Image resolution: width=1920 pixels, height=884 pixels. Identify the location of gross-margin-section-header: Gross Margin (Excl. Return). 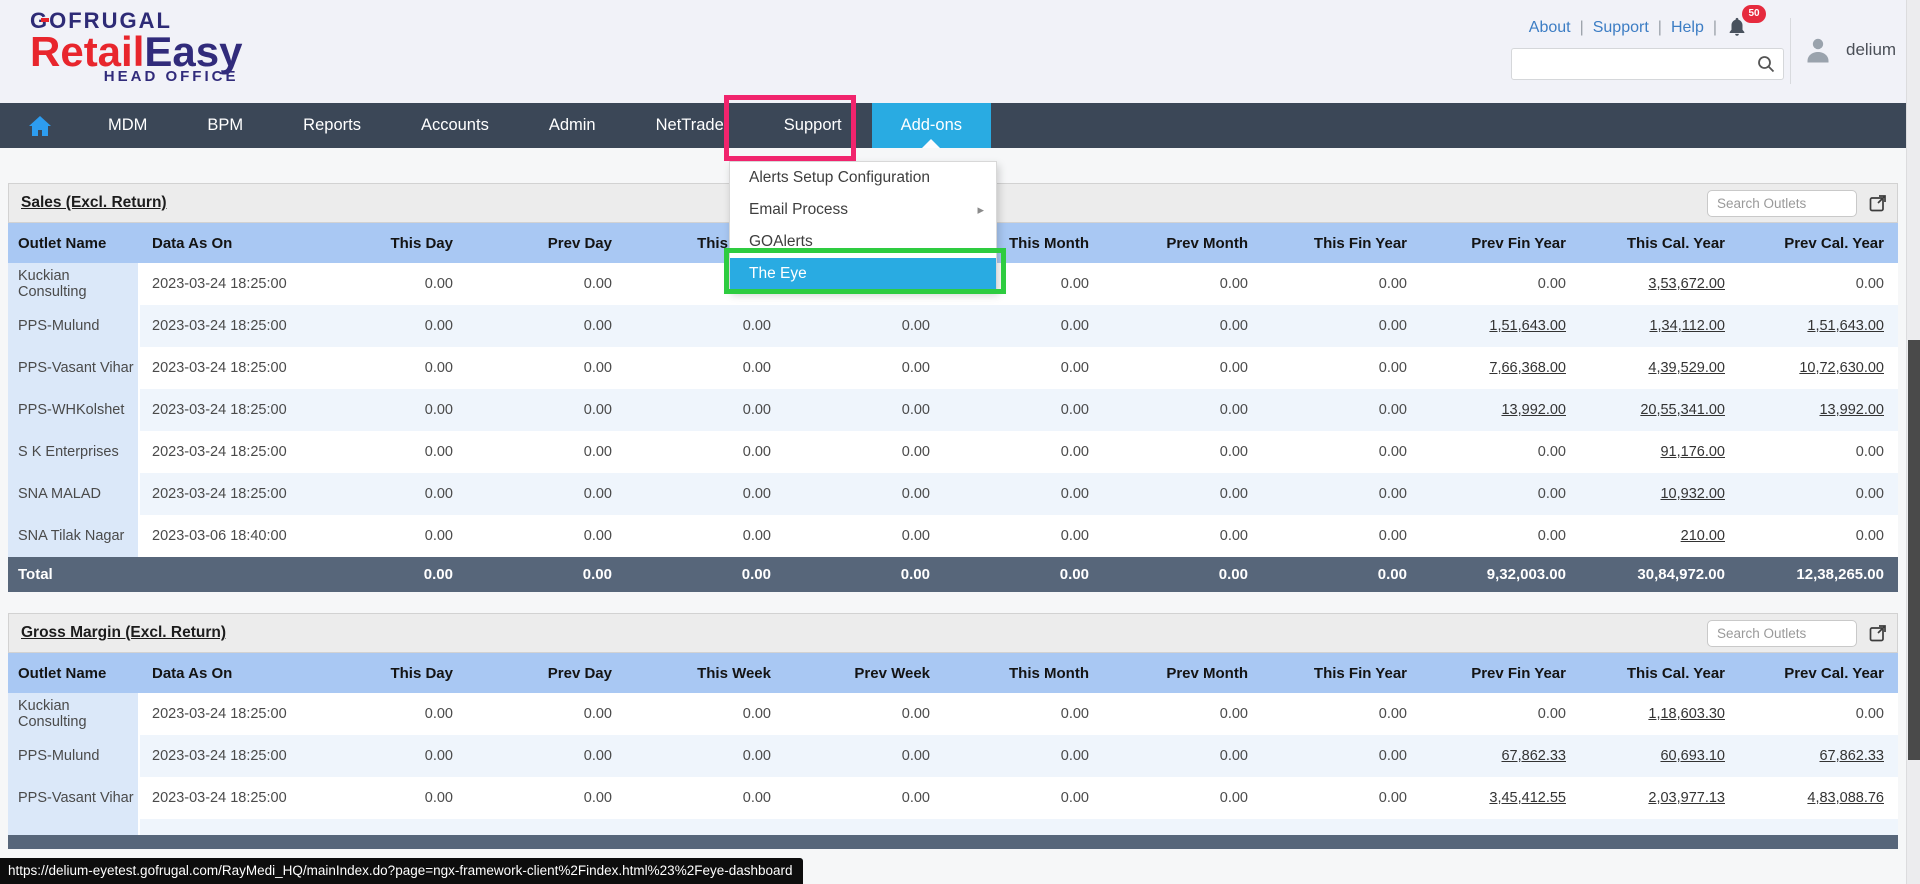
(953, 633).